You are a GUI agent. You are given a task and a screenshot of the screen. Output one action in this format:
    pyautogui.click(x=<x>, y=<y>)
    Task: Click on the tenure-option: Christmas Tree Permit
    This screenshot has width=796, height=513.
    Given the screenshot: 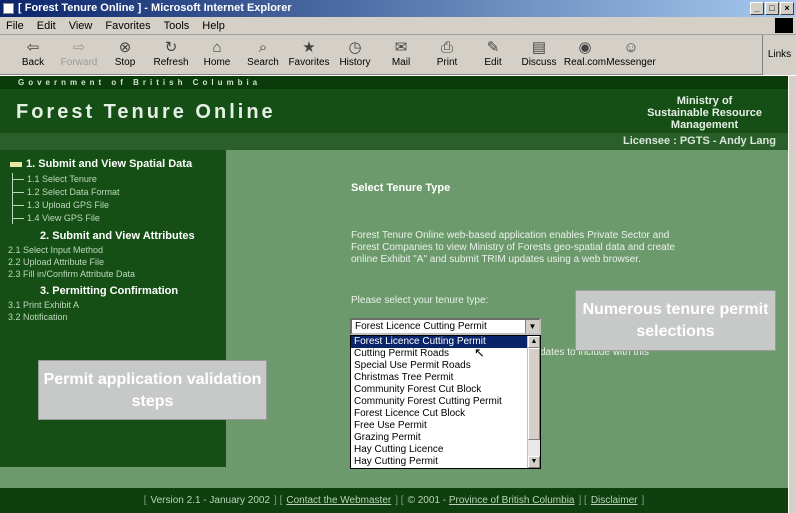 What is the action you would take?
    pyautogui.click(x=439, y=378)
    